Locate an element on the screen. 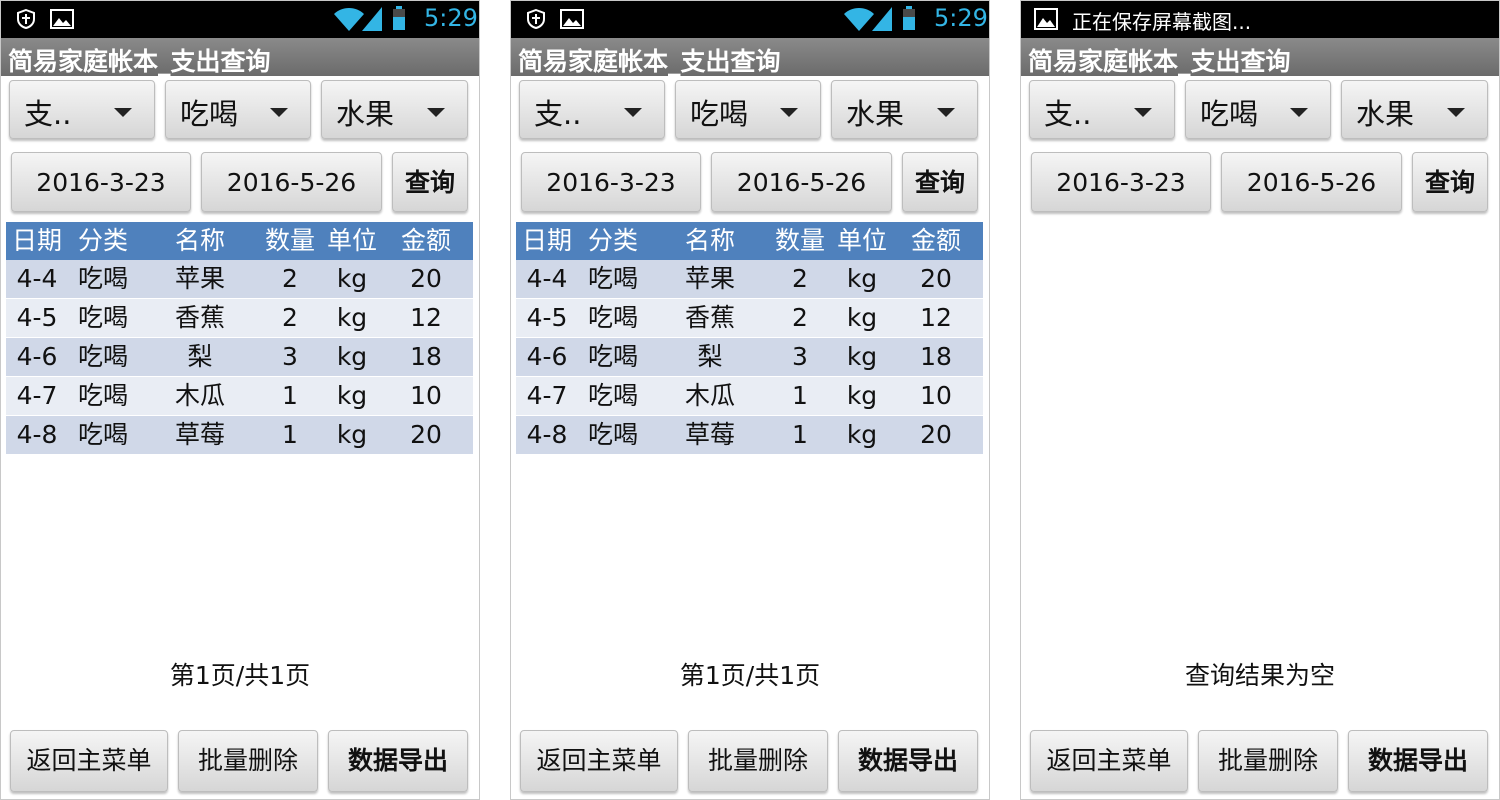 The width and height of the screenshot is (1500, 800). cell-name: 木瓜 is located at coordinates (199, 395).